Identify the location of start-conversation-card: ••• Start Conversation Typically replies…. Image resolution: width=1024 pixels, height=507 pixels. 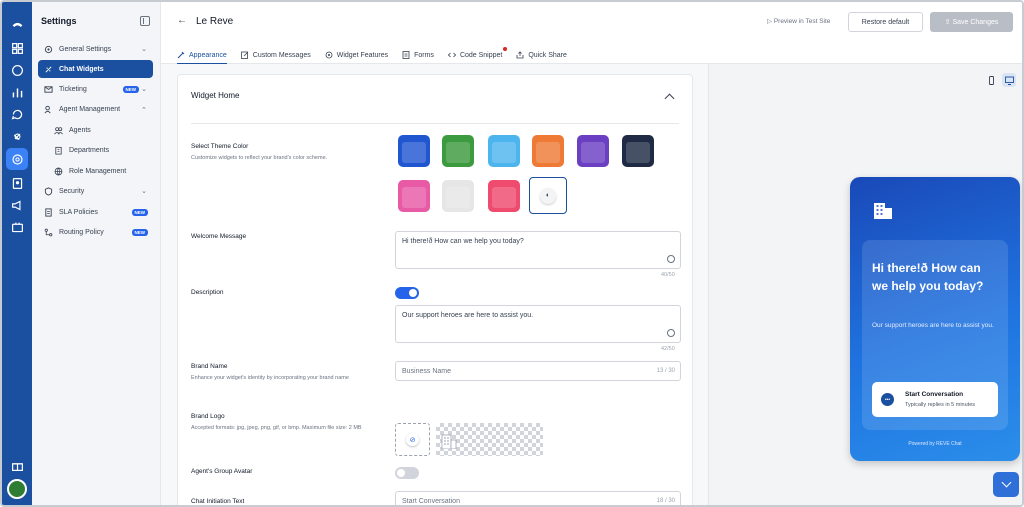
(935, 399).